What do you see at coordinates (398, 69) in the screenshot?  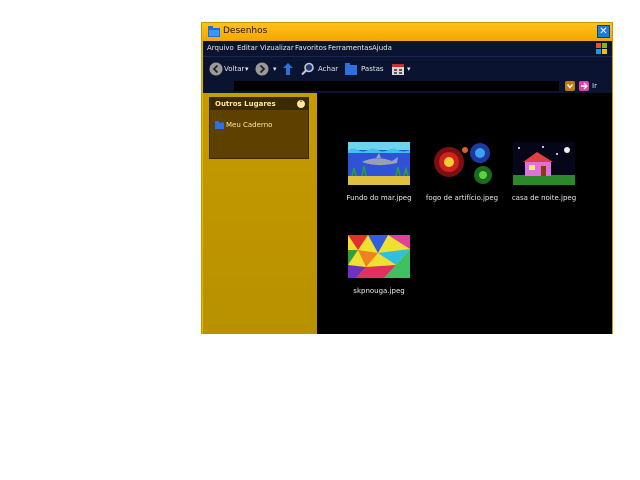 I see `views-grid-icon` at bounding box center [398, 69].